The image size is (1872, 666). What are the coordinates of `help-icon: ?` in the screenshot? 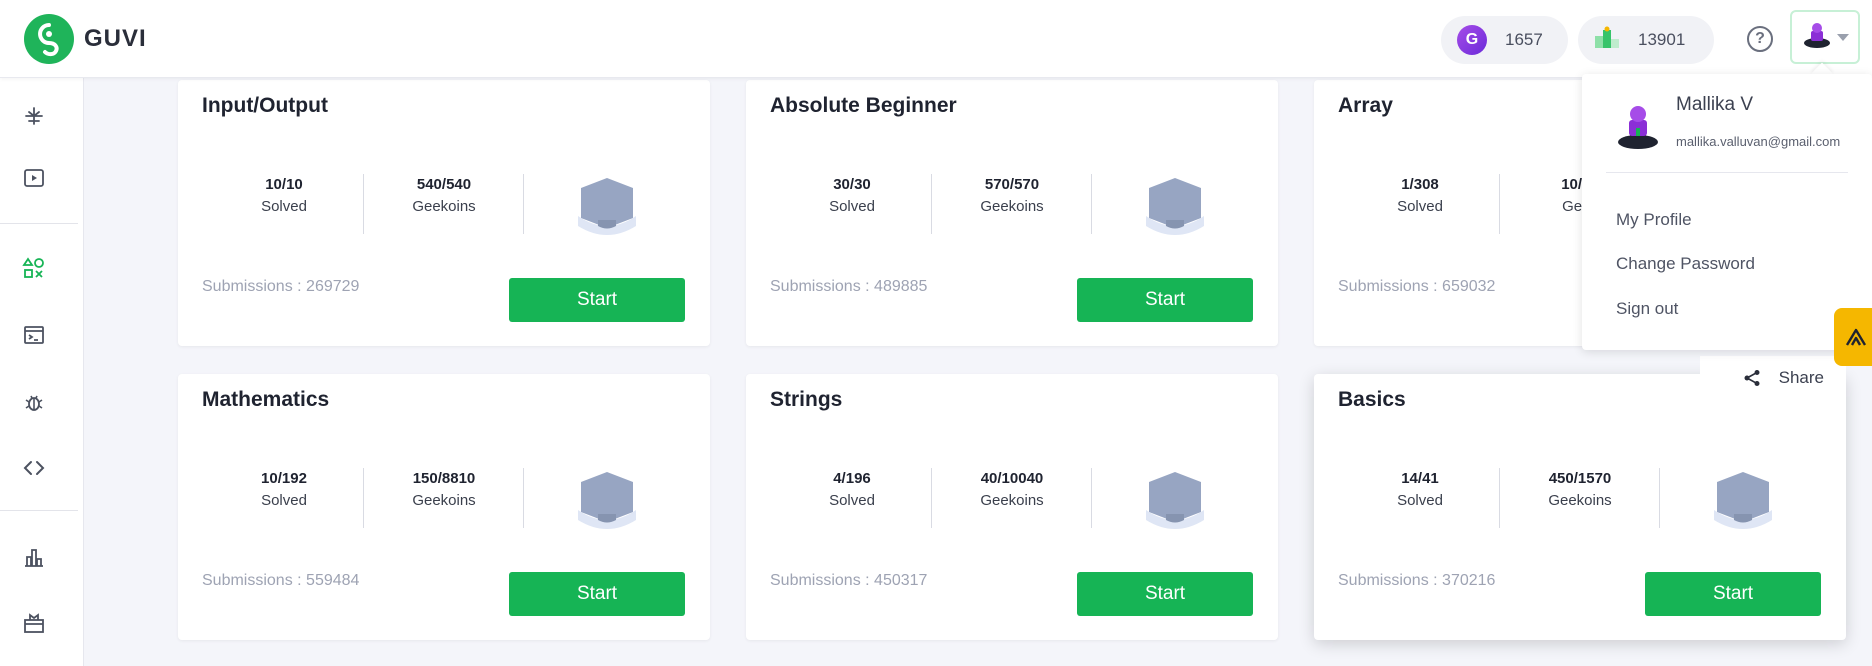 It's located at (1760, 39).